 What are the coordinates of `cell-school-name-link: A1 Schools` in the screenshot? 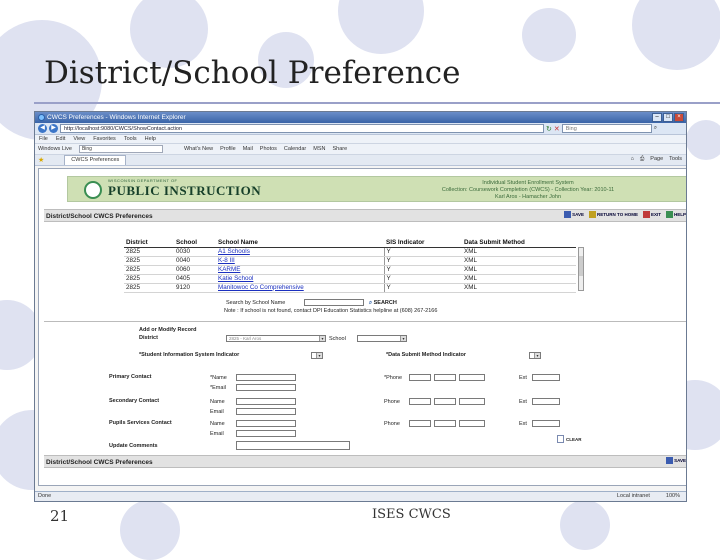 It's located at (300, 252).